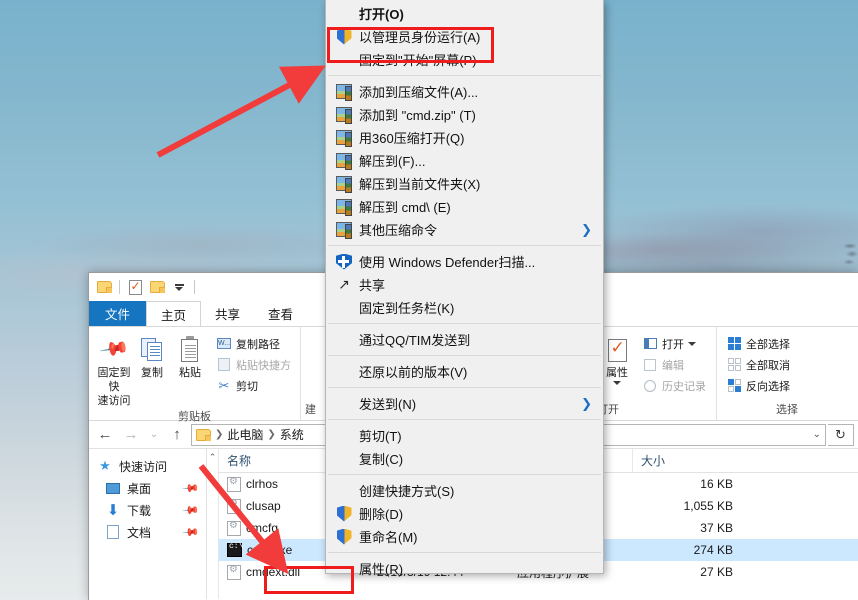  I want to click on menu-item-create-shortcut: 创建快捷方式(S), so click(464, 490).